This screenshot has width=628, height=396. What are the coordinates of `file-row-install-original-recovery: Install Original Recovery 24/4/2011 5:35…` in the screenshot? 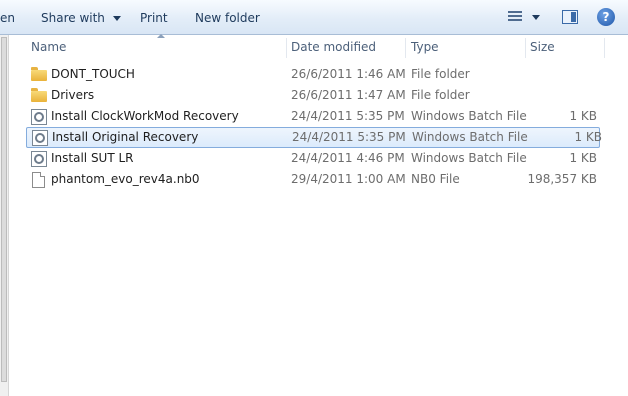 It's located at (314, 137).